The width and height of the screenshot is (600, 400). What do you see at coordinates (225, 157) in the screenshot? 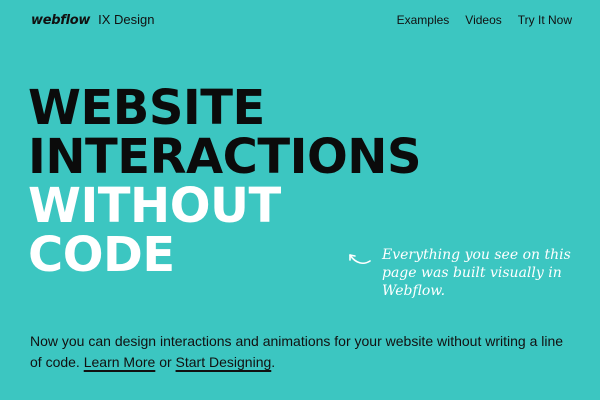
I see `headline-line-interactions: INTERACTIONS` at bounding box center [225, 157].